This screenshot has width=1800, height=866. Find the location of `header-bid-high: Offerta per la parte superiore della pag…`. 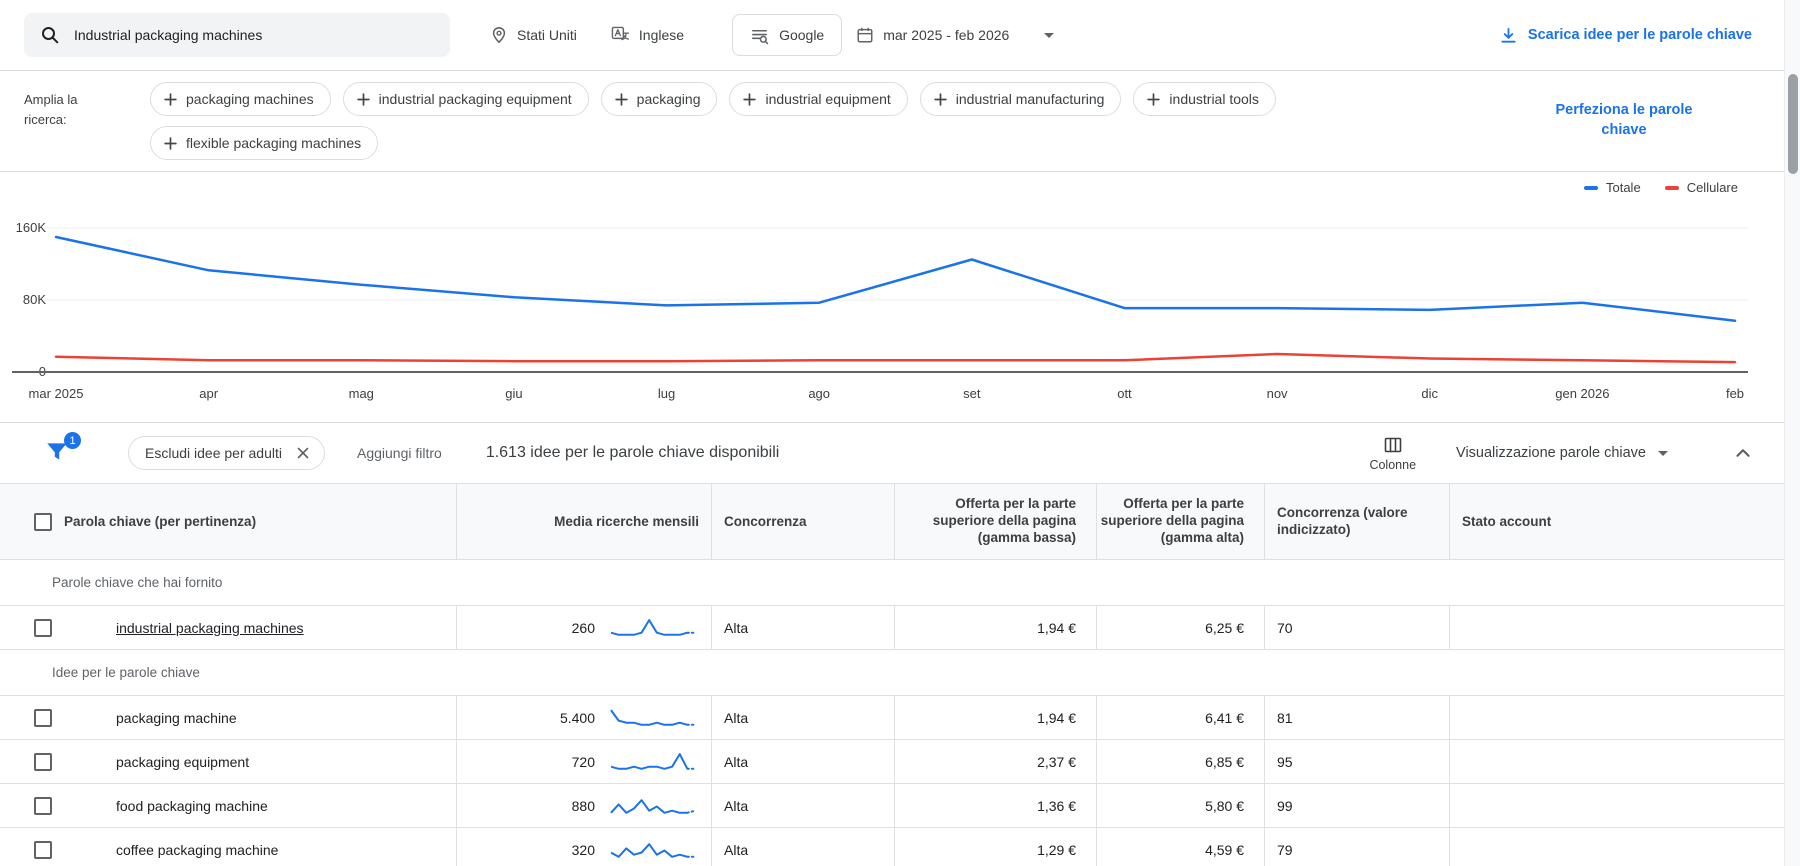

header-bid-high: Offerta per la parte superiore della pag… is located at coordinates (1180, 521).